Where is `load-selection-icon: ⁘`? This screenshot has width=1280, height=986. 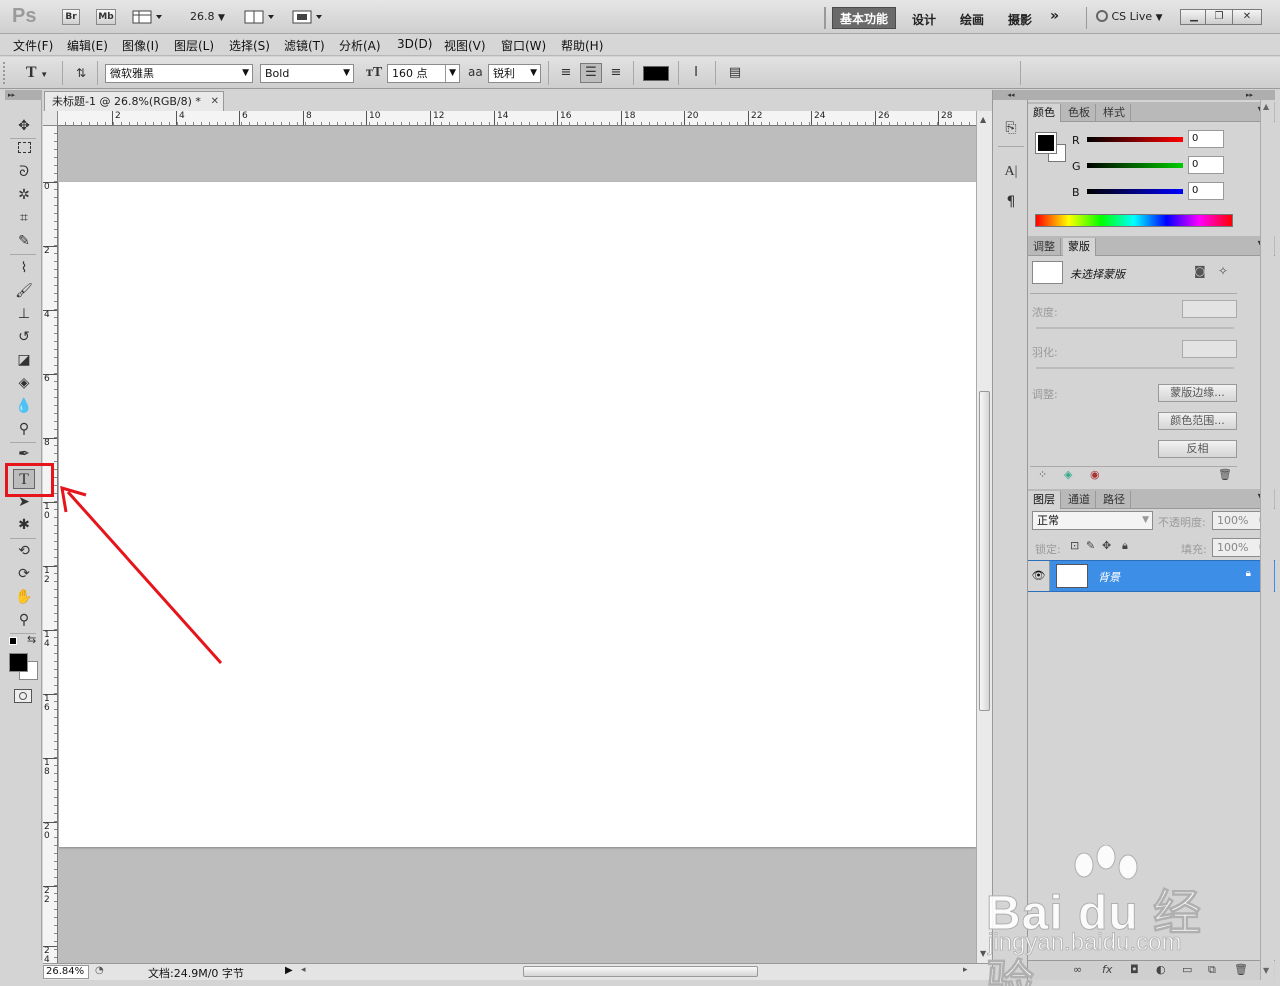 load-selection-icon: ⁘ is located at coordinates (1042, 474).